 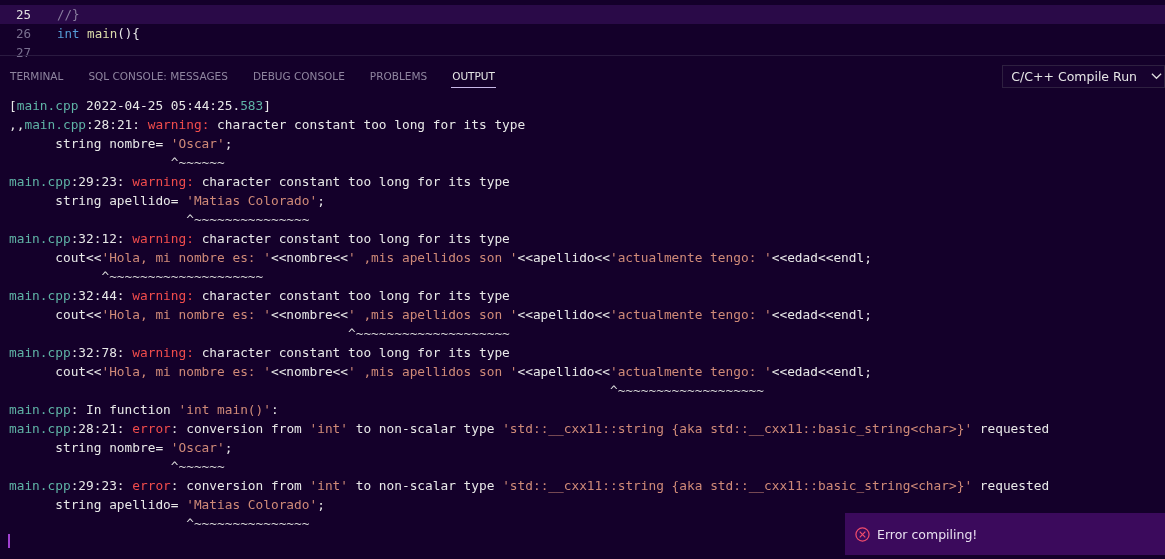 I want to click on output-line: main.cpp:28:21: error: conversion from 'int' to non-scalar type 'std::__cxx11::string {aka std::__cxx11::basic_string<char>}' requested, so click(x=529, y=429).